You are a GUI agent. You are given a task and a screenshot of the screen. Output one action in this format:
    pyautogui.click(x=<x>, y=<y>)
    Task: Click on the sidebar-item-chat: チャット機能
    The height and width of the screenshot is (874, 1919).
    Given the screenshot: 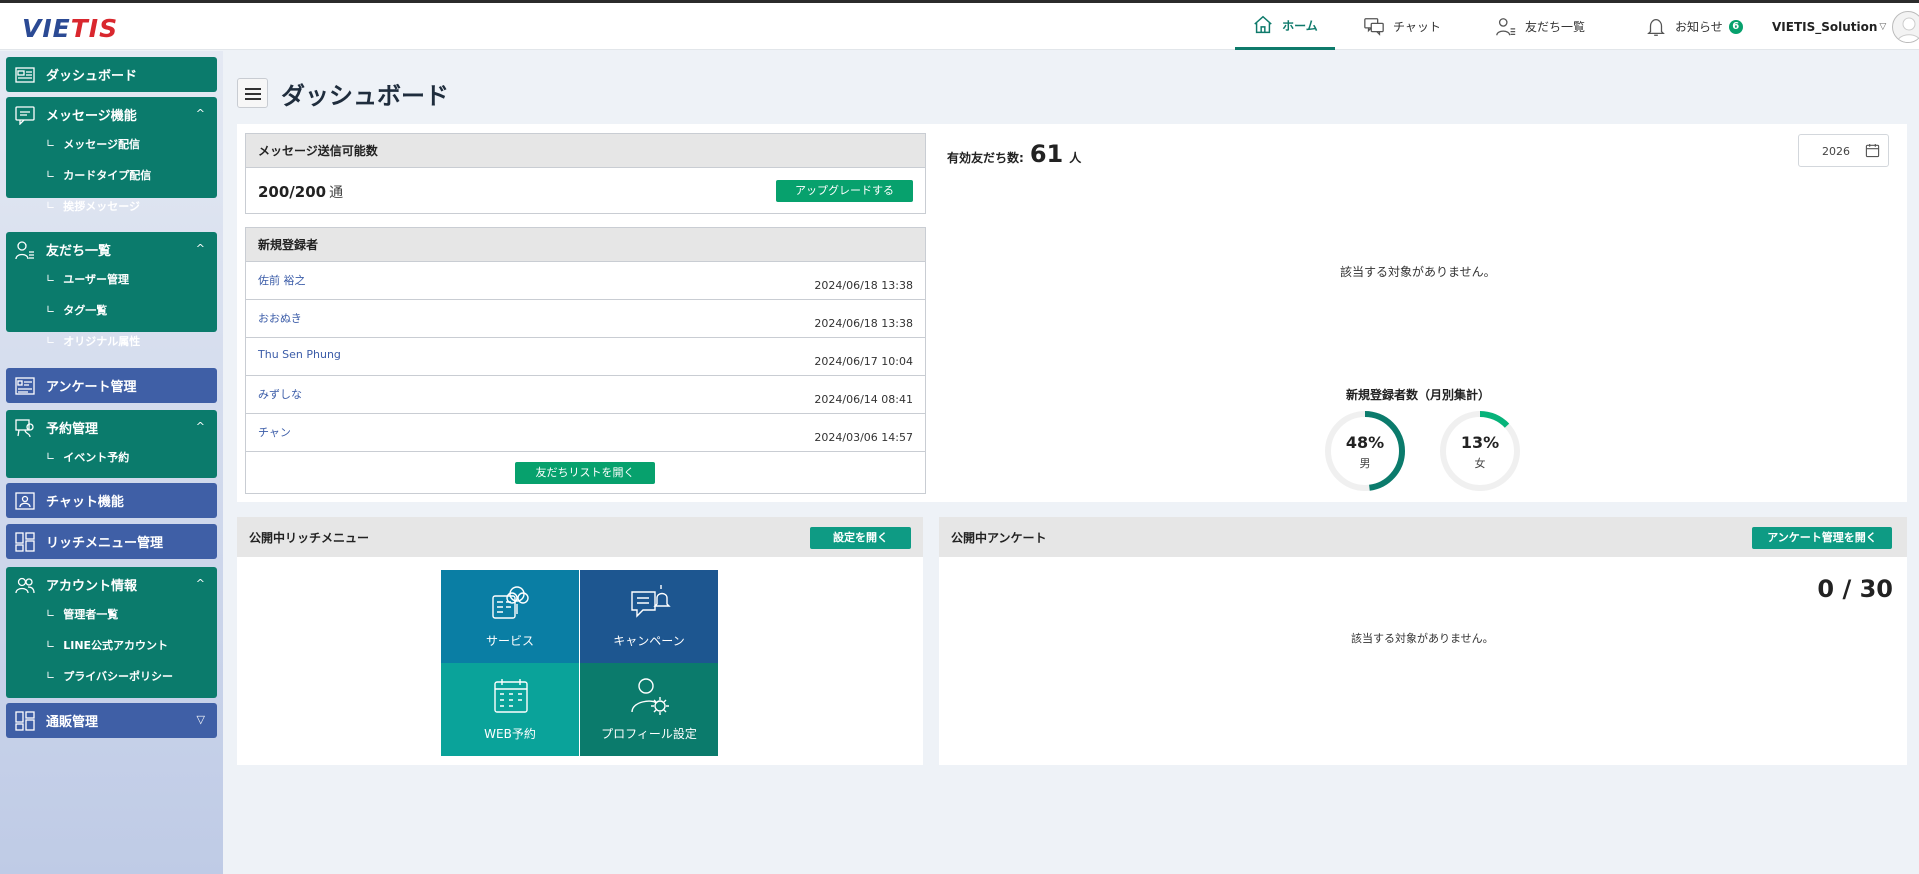 What is the action you would take?
    pyautogui.click(x=111, y=500)
    